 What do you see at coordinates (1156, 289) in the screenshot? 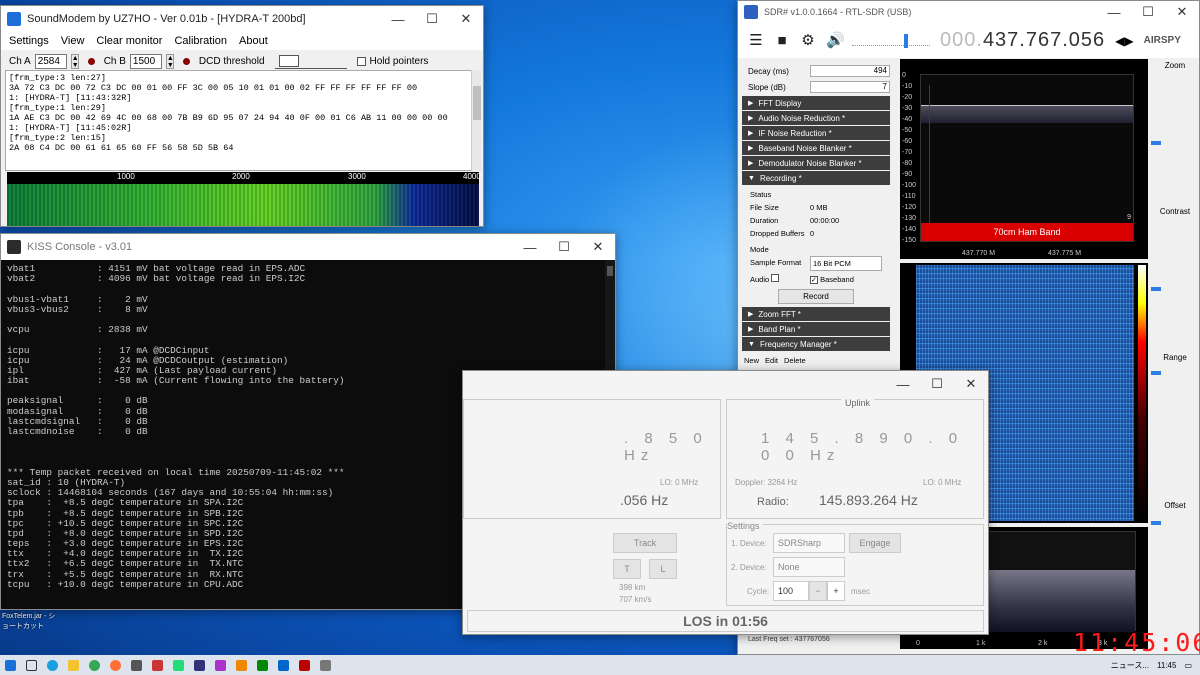
I see `contrast-slider` at bounding box center [1156, 289].